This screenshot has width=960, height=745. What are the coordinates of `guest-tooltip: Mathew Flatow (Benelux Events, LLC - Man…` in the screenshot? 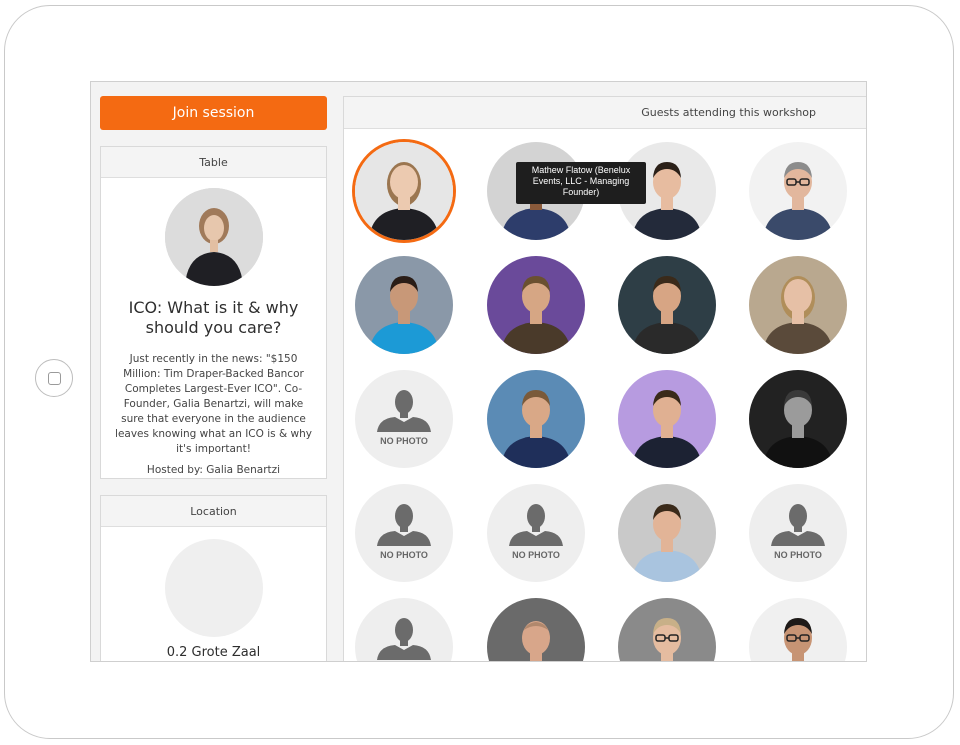 It's located at (581, 183).